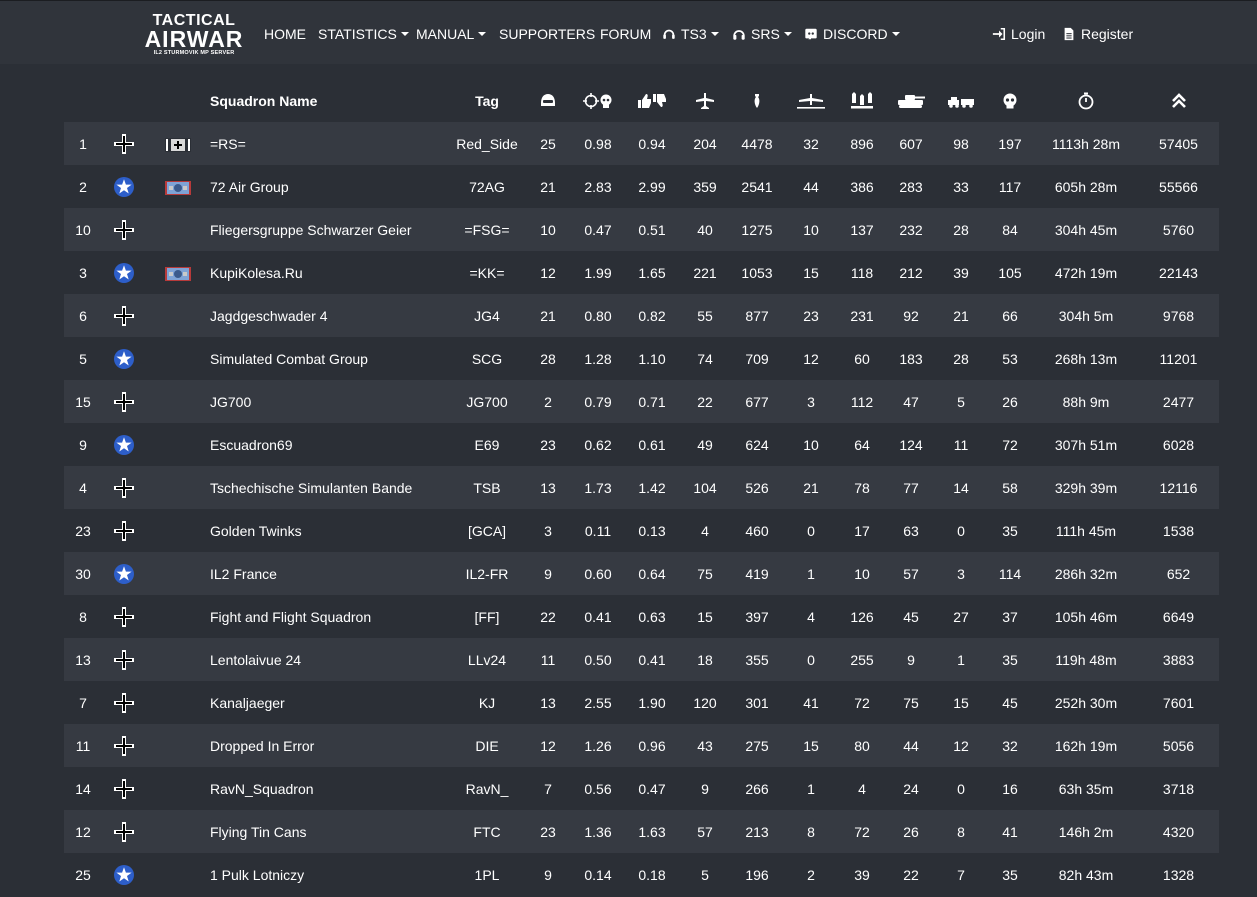 The height and width of the screenshot is (897, 1257). Describe the element at coordinates (83, 745) in the screenshot. I see `rank-cell: 11` at that location.